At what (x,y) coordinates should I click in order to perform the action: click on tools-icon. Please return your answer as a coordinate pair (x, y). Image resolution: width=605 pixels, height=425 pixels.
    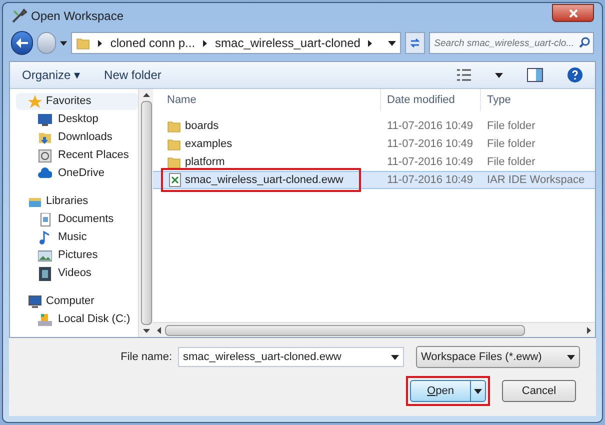
    Looking at the image, I should click on (19, 16).